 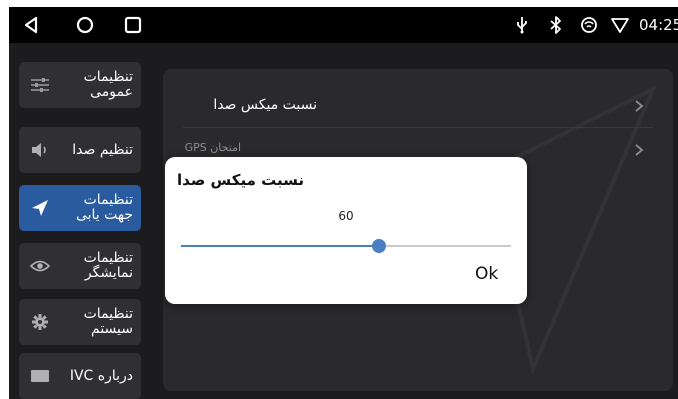 What do you see at coordinates (240, 180) in the screenshot?
I see `dialog-title: نسبت میکس صدا` at bounding box center [240, 180].